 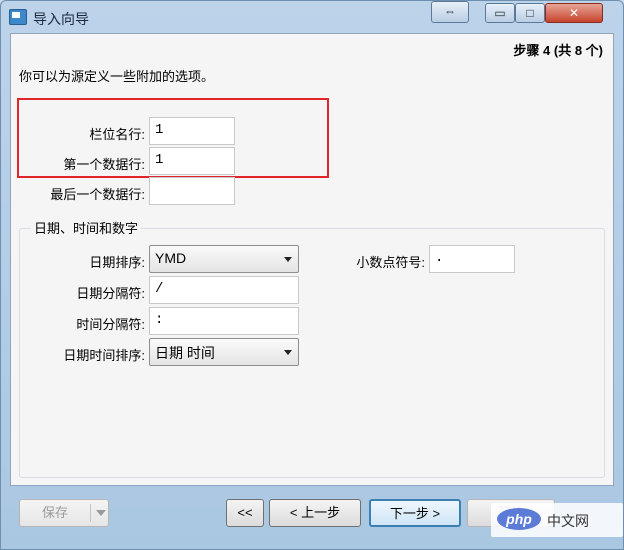 What do you see at coordinates (61, 19) in the screenshot?
I see `window-title: 导入向导` at bounding box center [61, 19].